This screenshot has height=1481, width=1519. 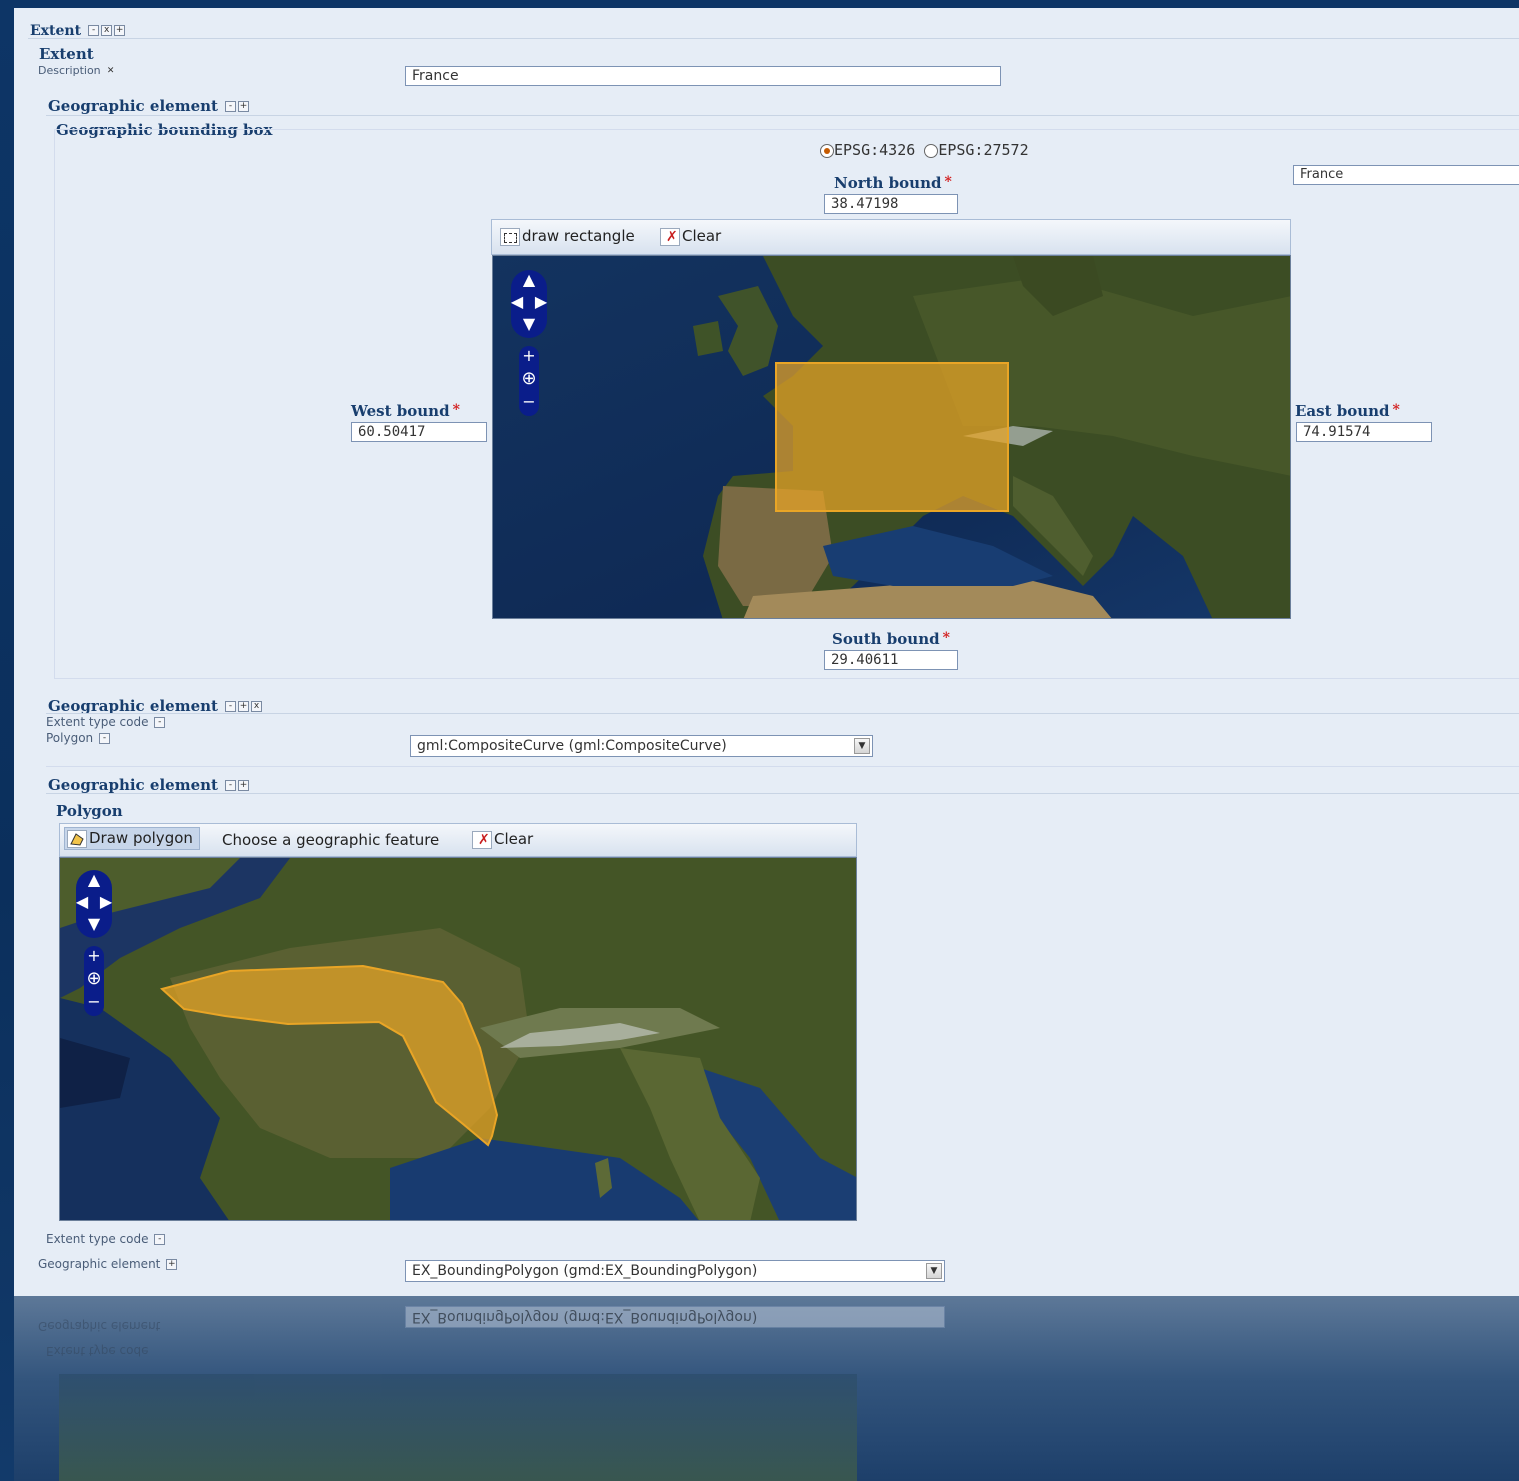 I want to click on east-bound-label: East bound *, so click(x=1347, y=411).